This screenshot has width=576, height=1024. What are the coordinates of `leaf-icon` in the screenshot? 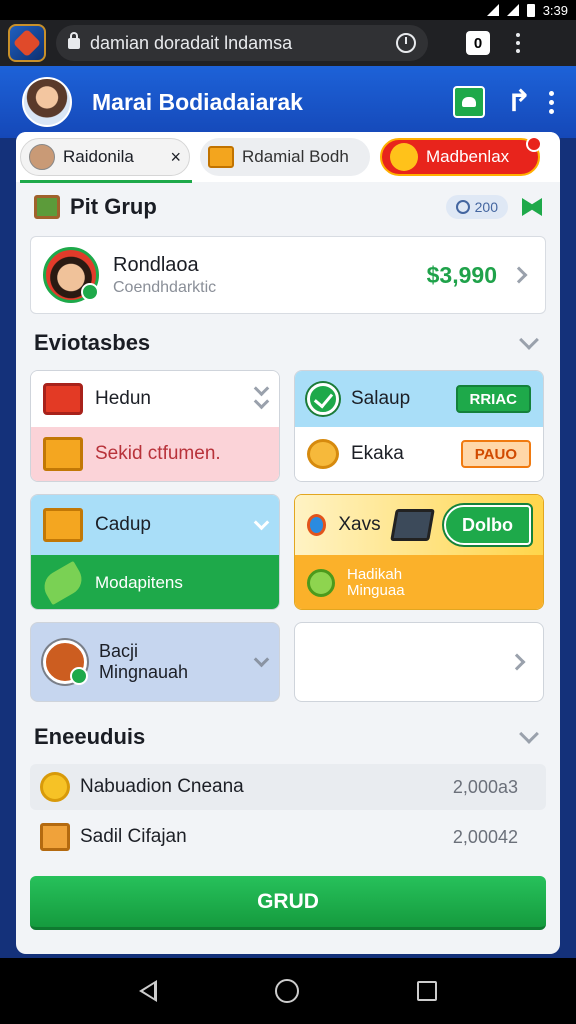 It's located at (63, 583).